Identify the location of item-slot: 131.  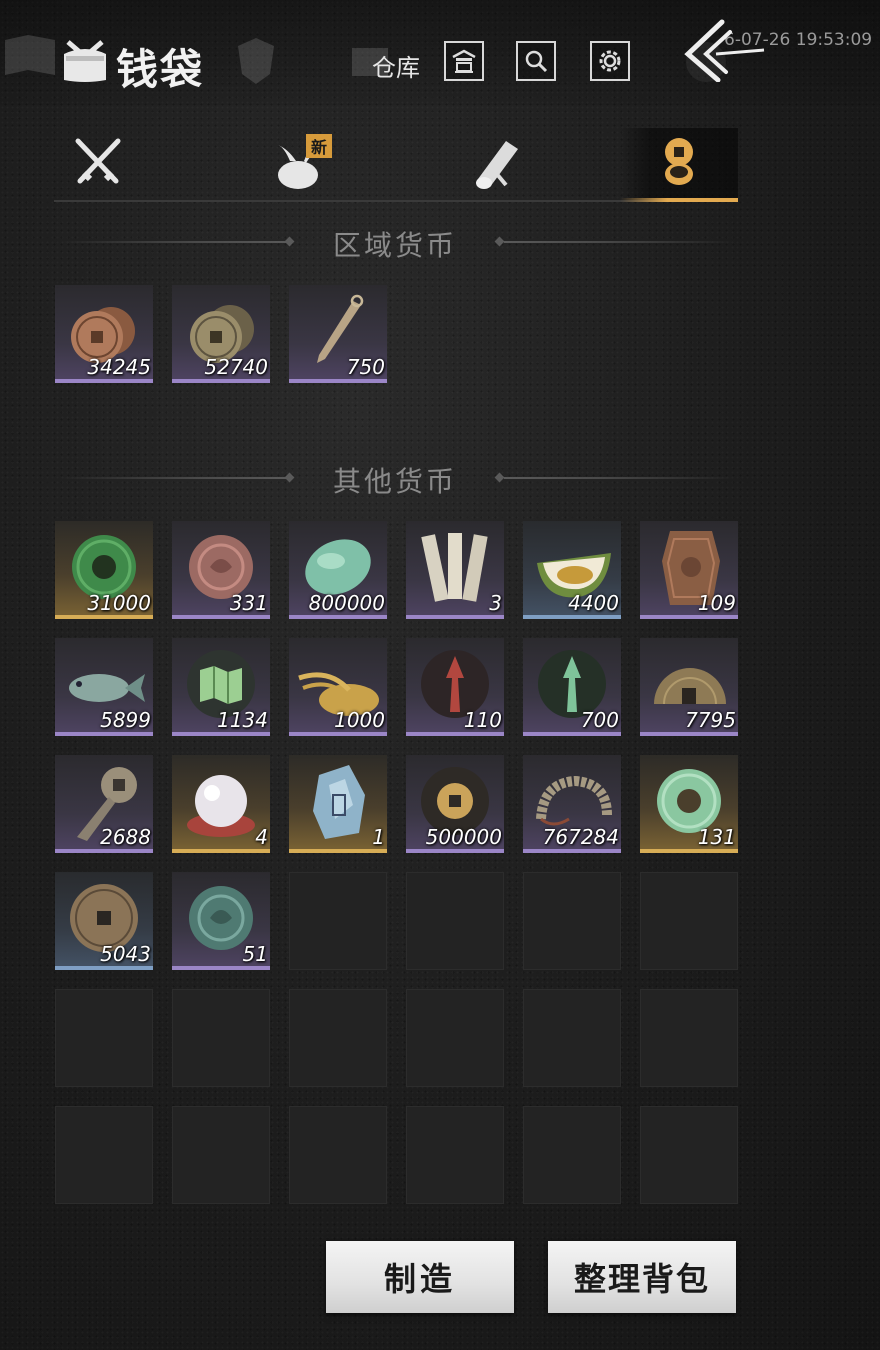
(689, 804).